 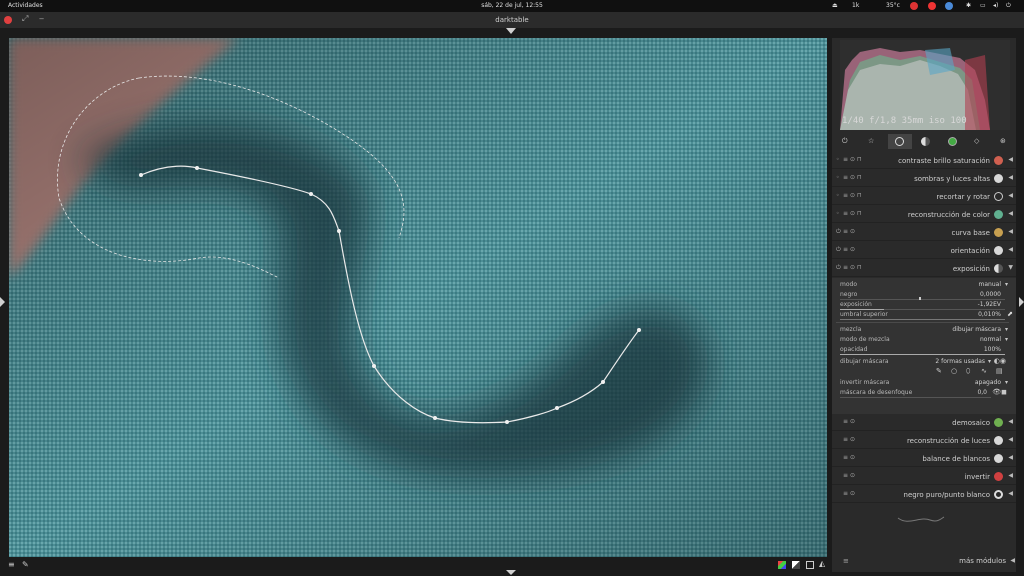 I want to click on show-mask-icon: ◐◉, so click(x=1000, y=361).